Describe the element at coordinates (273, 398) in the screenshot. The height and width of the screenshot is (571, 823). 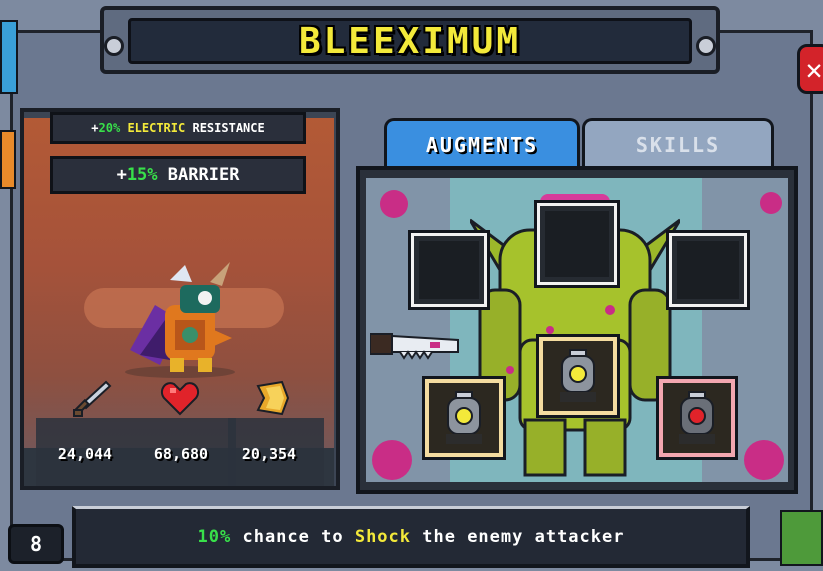
I see `shield-icon` at that location.